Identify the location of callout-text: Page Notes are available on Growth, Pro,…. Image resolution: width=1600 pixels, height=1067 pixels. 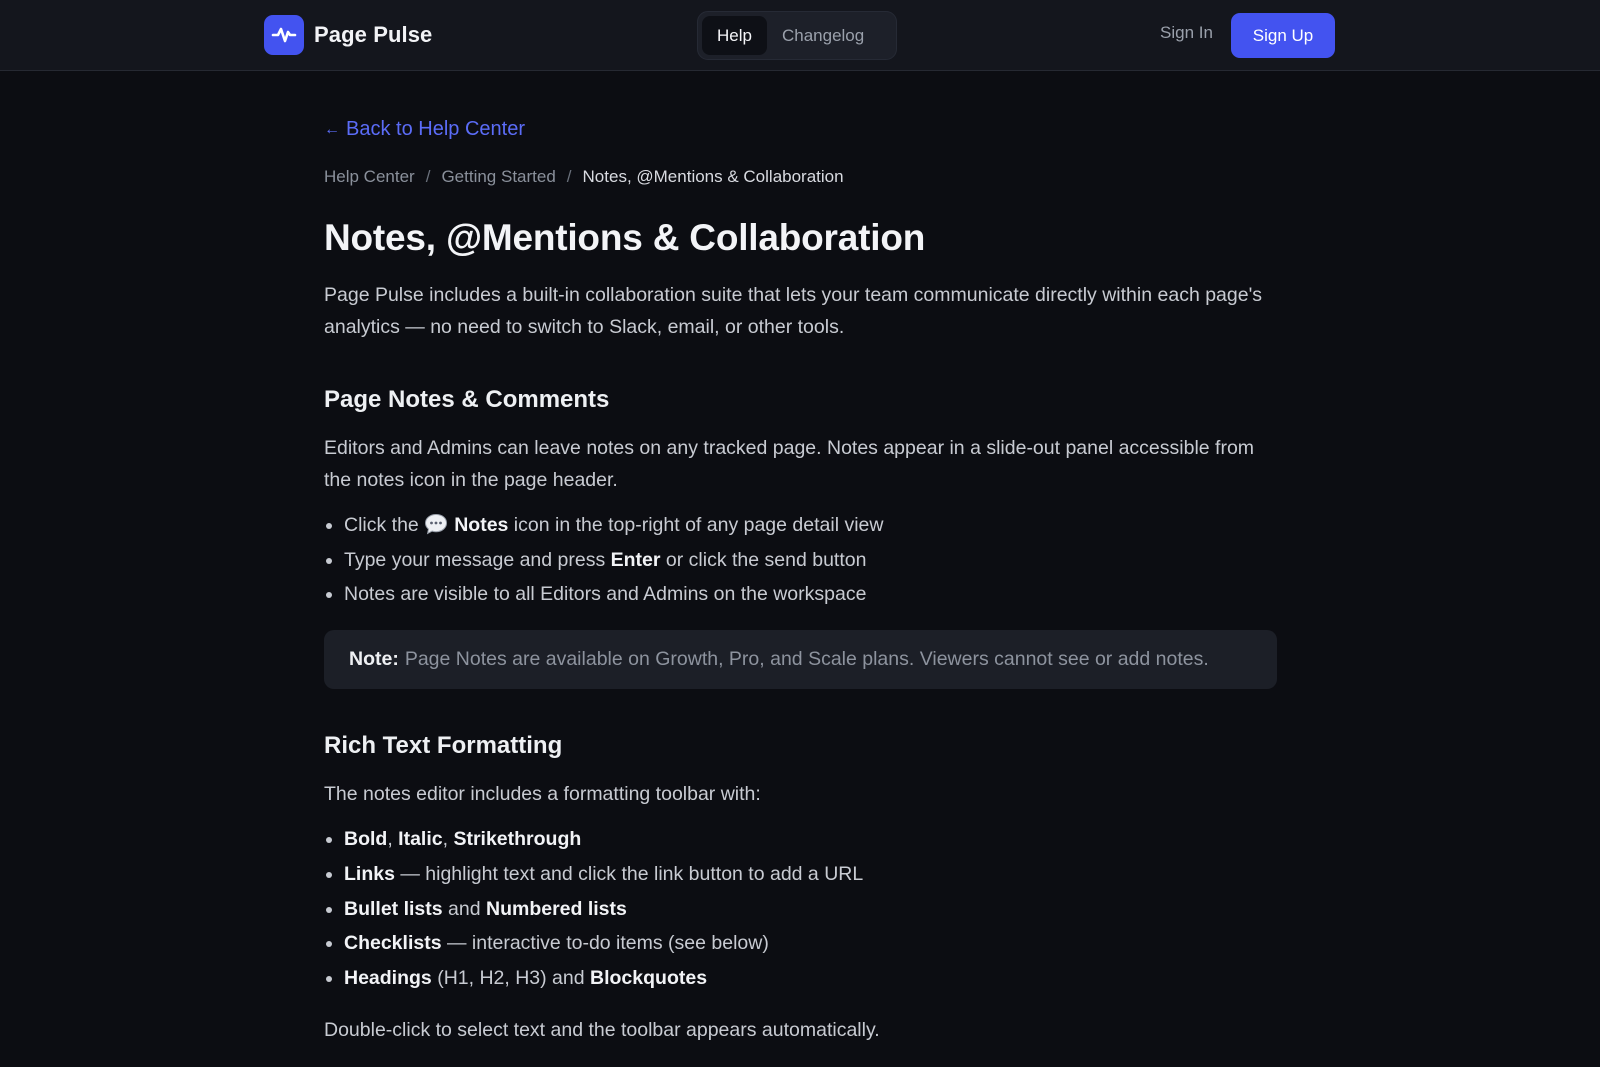
(806, 659).